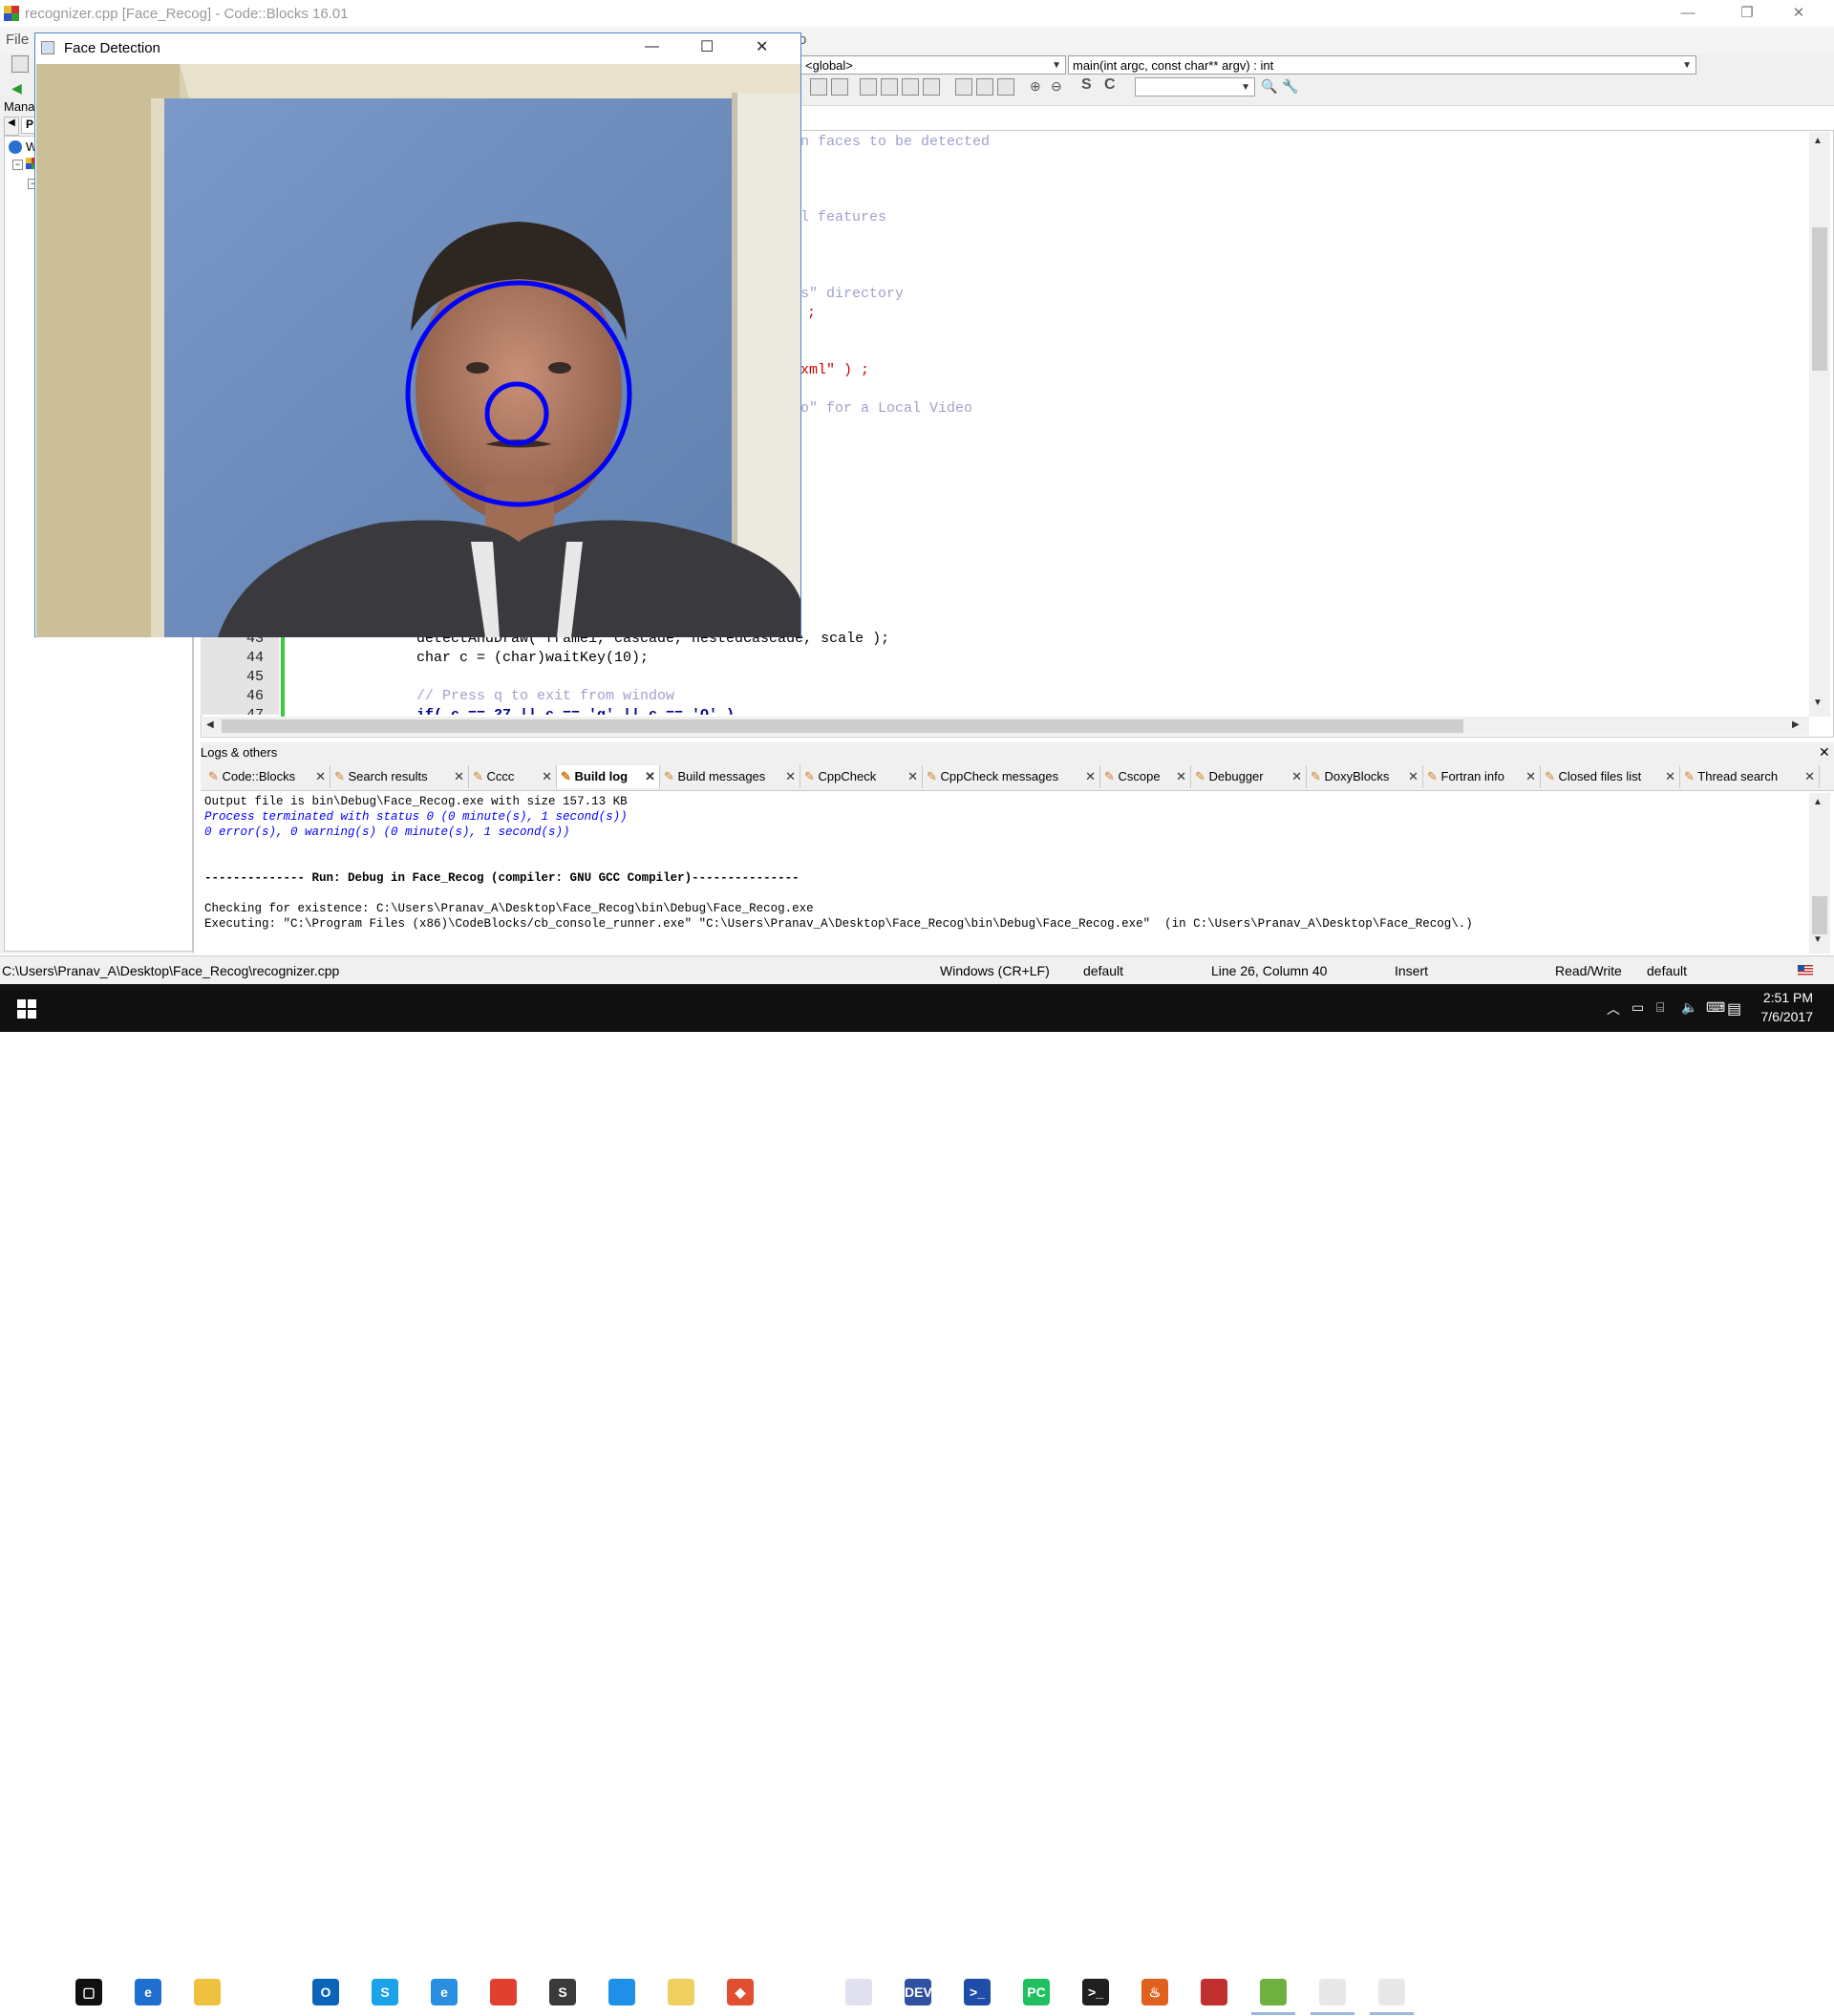 The image size is (1834, 2016). I want to click on action-center-icon: ▤, so click(1734, 1009).